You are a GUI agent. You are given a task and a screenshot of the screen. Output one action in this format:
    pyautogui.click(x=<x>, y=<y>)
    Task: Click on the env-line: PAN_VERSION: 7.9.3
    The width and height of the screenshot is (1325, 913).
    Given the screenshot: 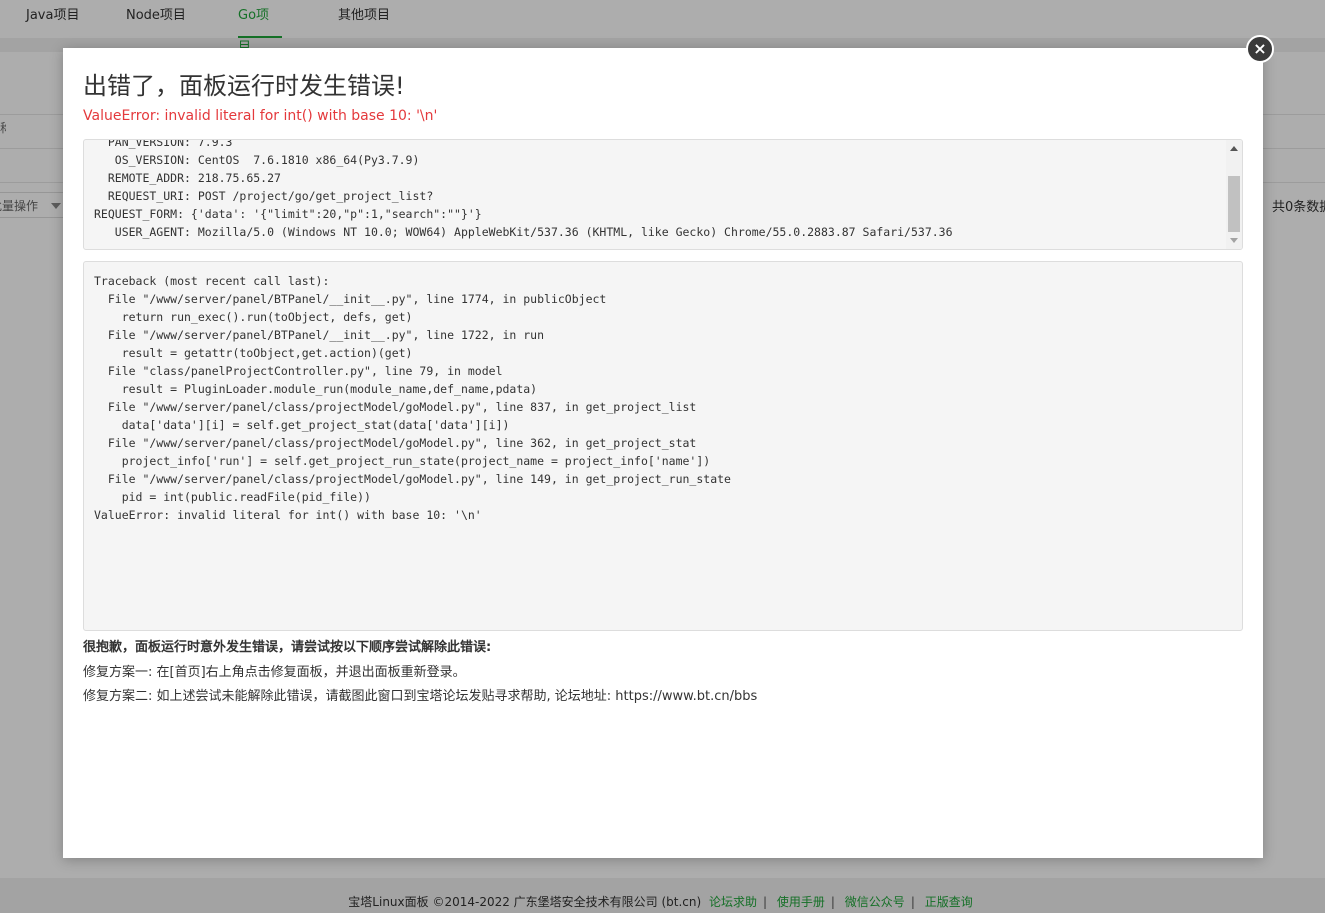 What is the action you would take?
    pyautogui.click(x=163, y=144)
    